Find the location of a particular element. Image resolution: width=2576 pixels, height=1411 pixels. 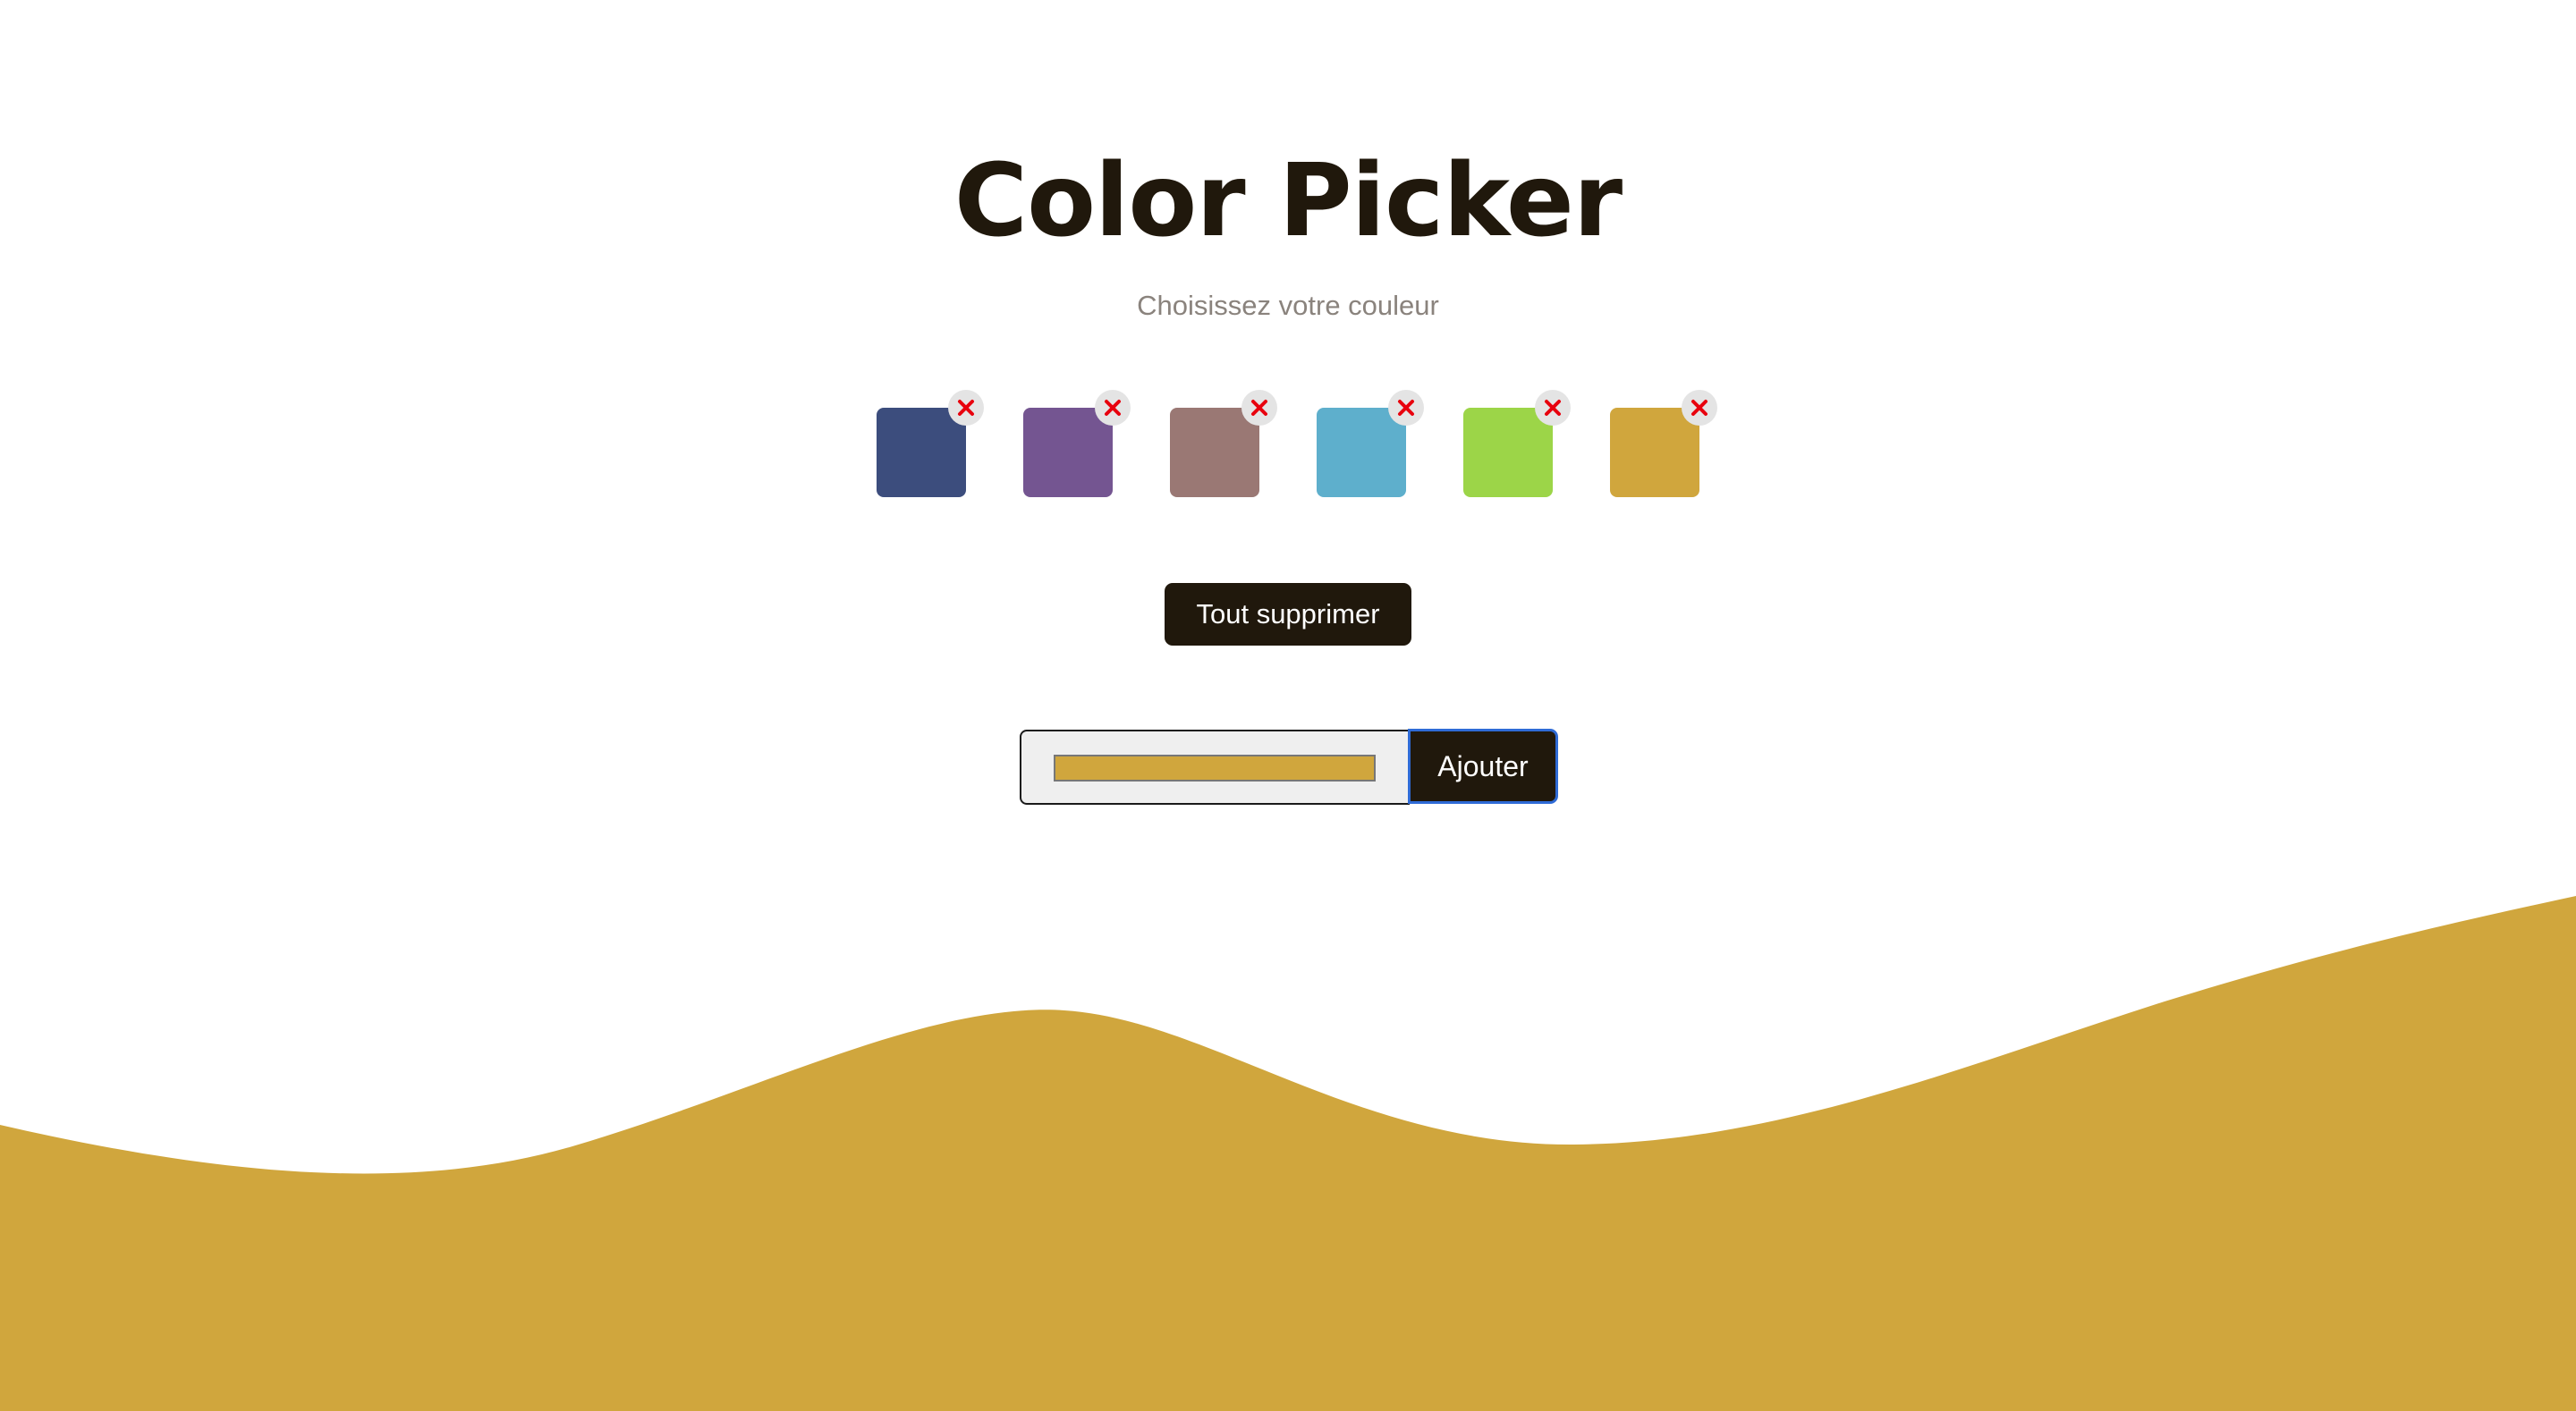

page-title: Color Picker is located at coordinates (1288, 201).